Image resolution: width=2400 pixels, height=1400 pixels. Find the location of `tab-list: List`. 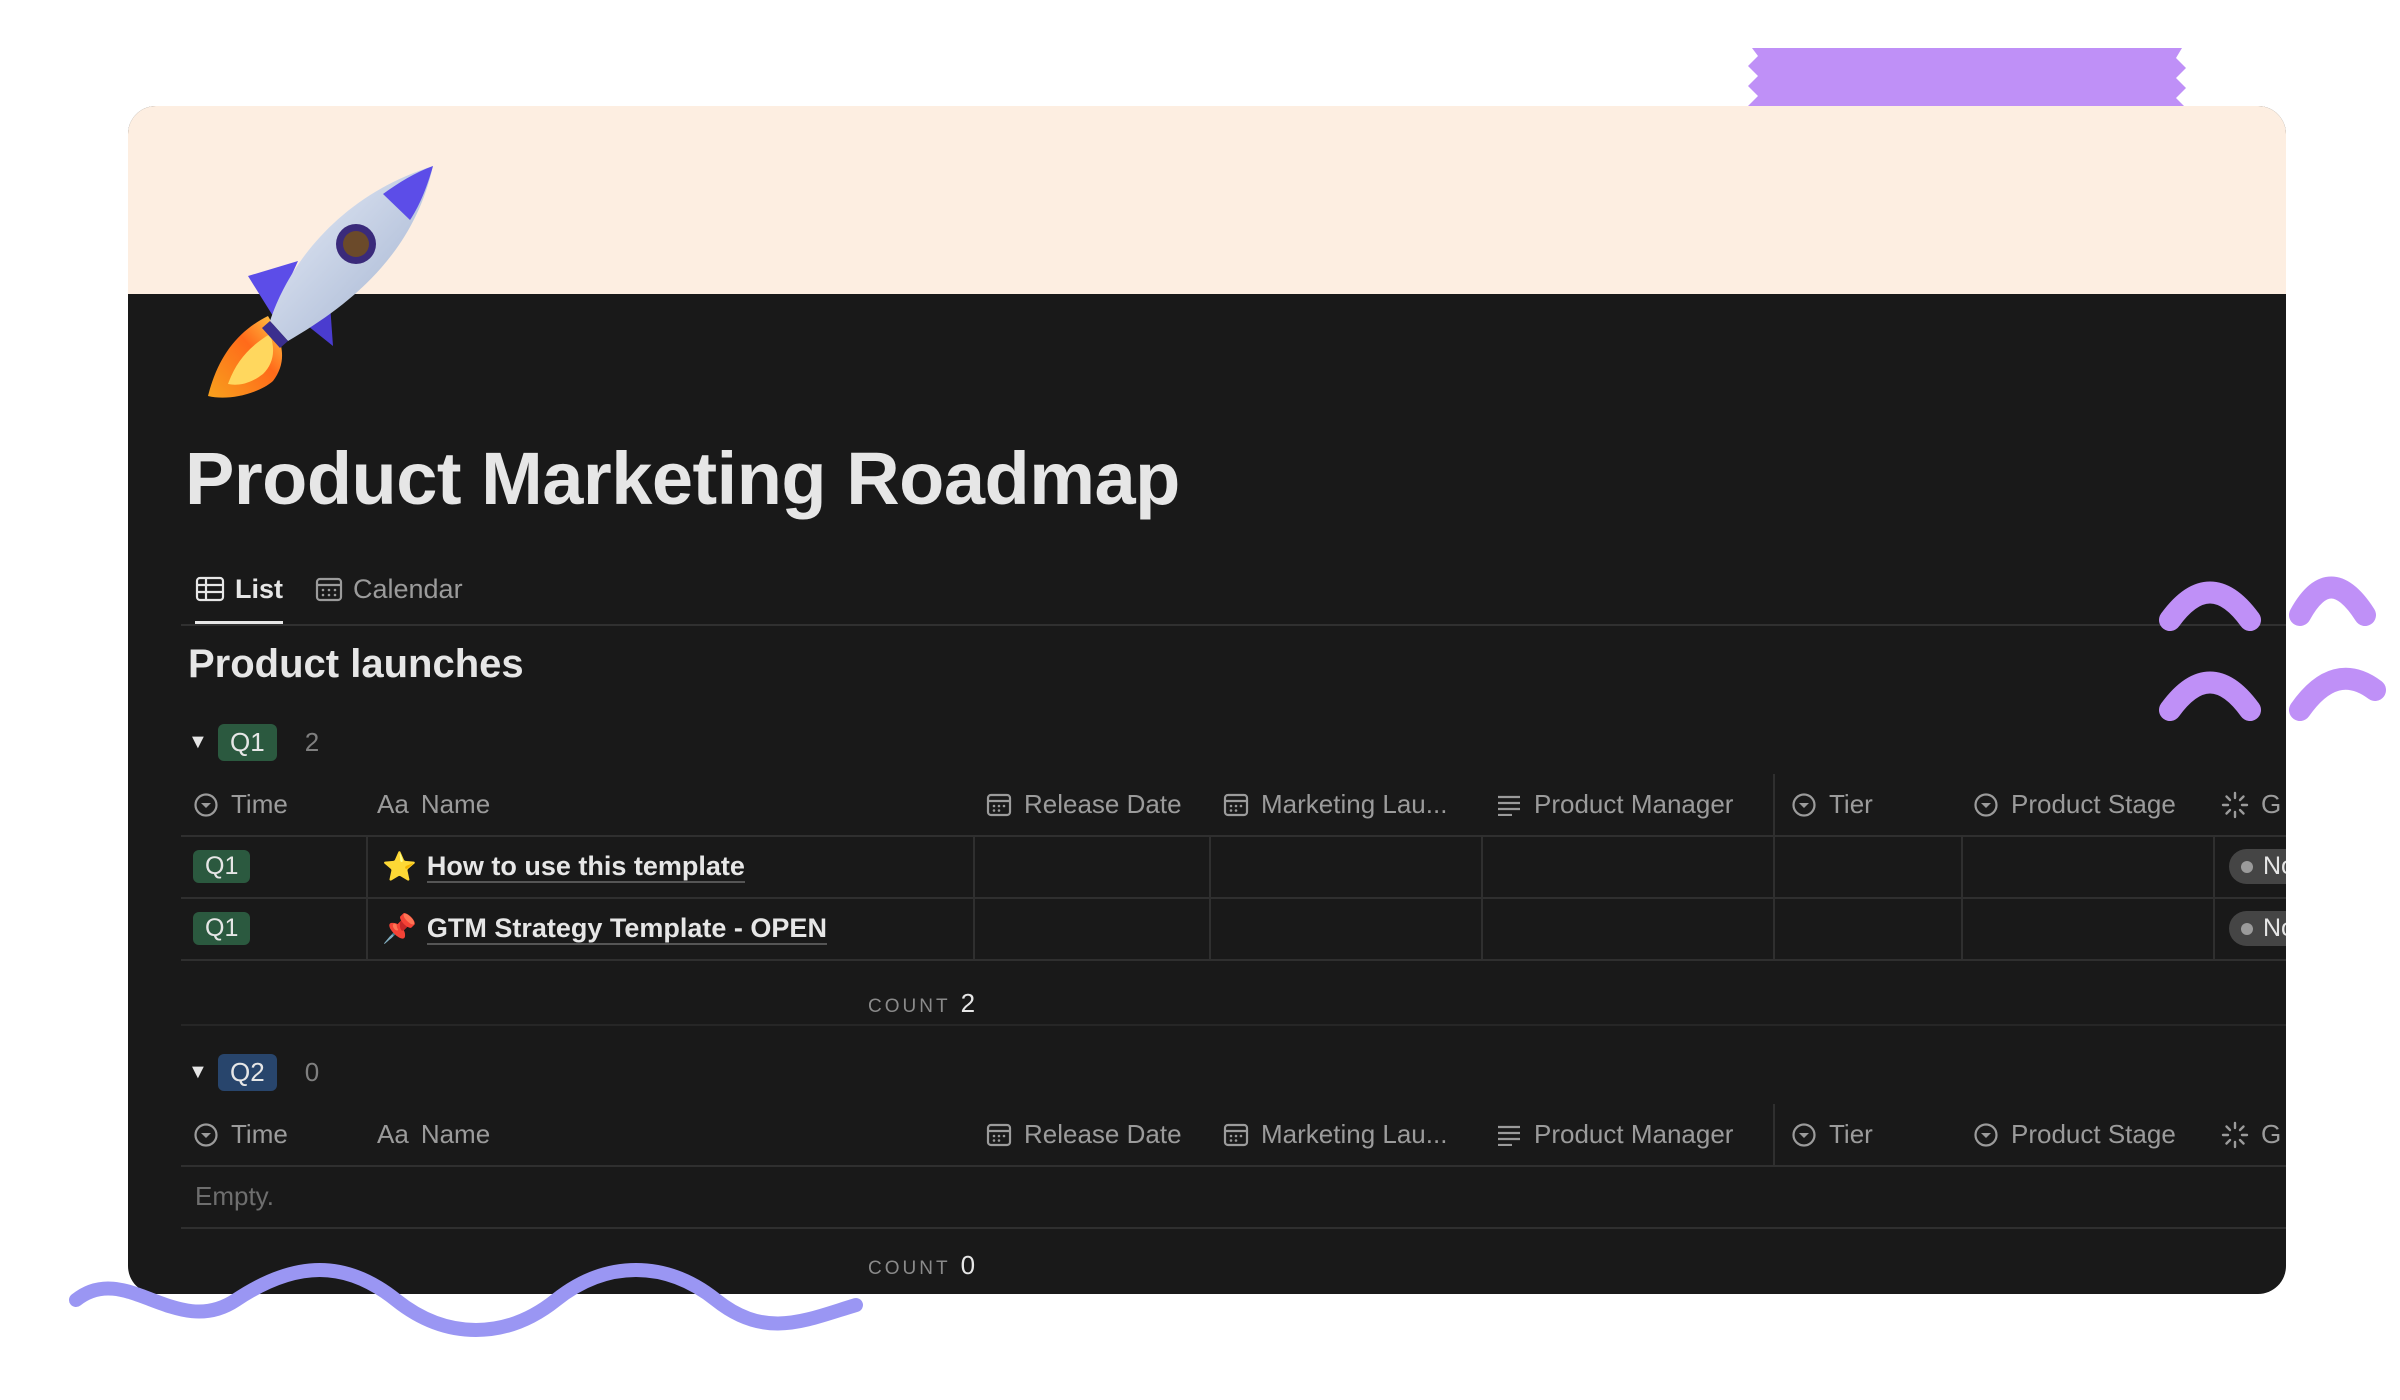

tab-list: List is located at coordinates (239, 590).